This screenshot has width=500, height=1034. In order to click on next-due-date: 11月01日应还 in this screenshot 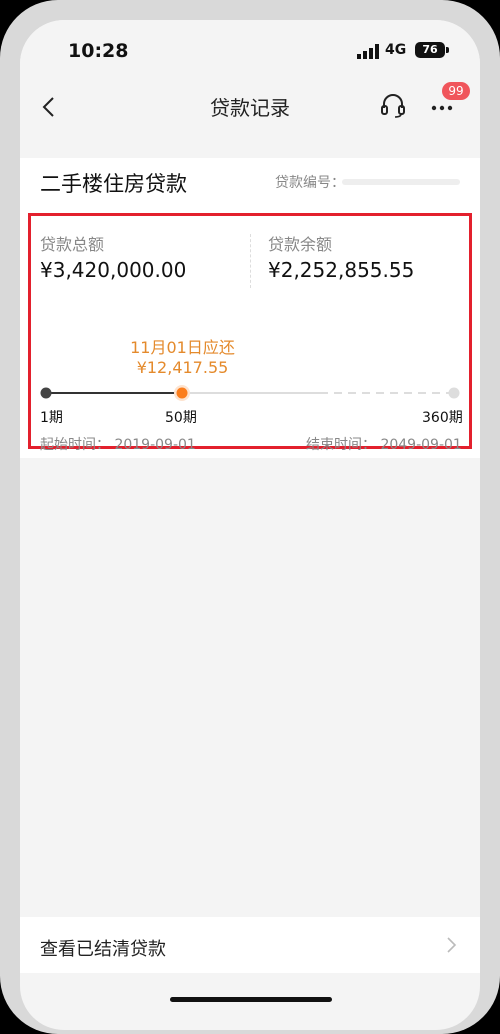, I will do `click(182, 347)`.